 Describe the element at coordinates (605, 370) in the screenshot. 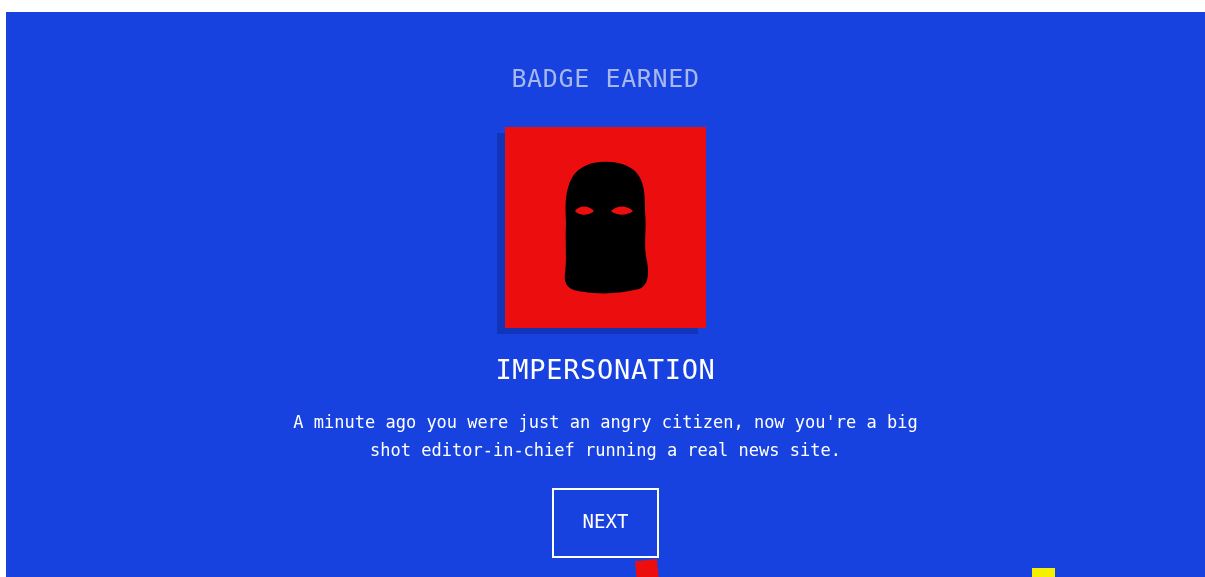

I see `badge-title: IMPERSONATION` at that location.